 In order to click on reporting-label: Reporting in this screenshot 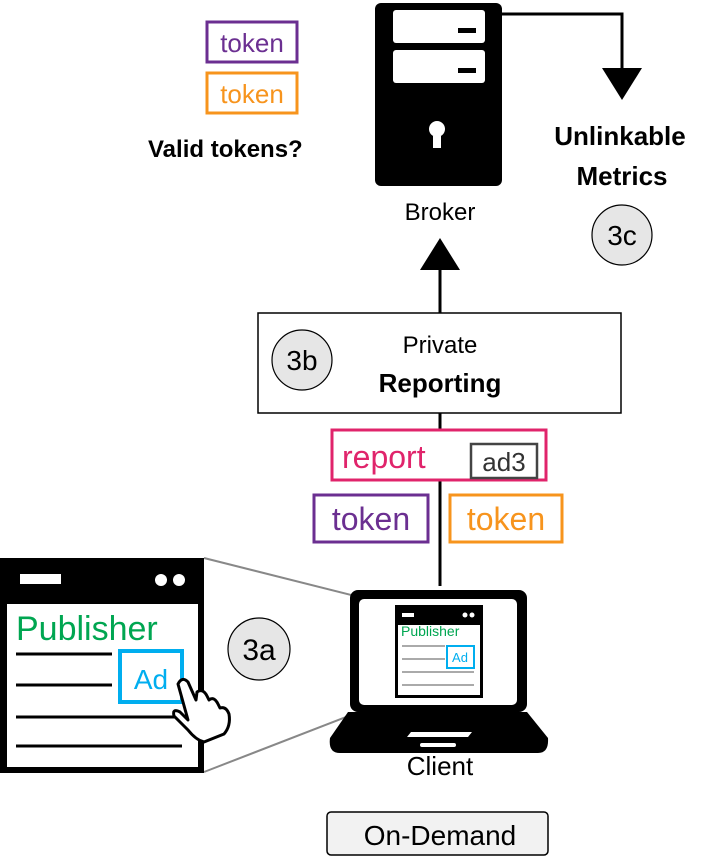, I will do `click(440, 383)`.